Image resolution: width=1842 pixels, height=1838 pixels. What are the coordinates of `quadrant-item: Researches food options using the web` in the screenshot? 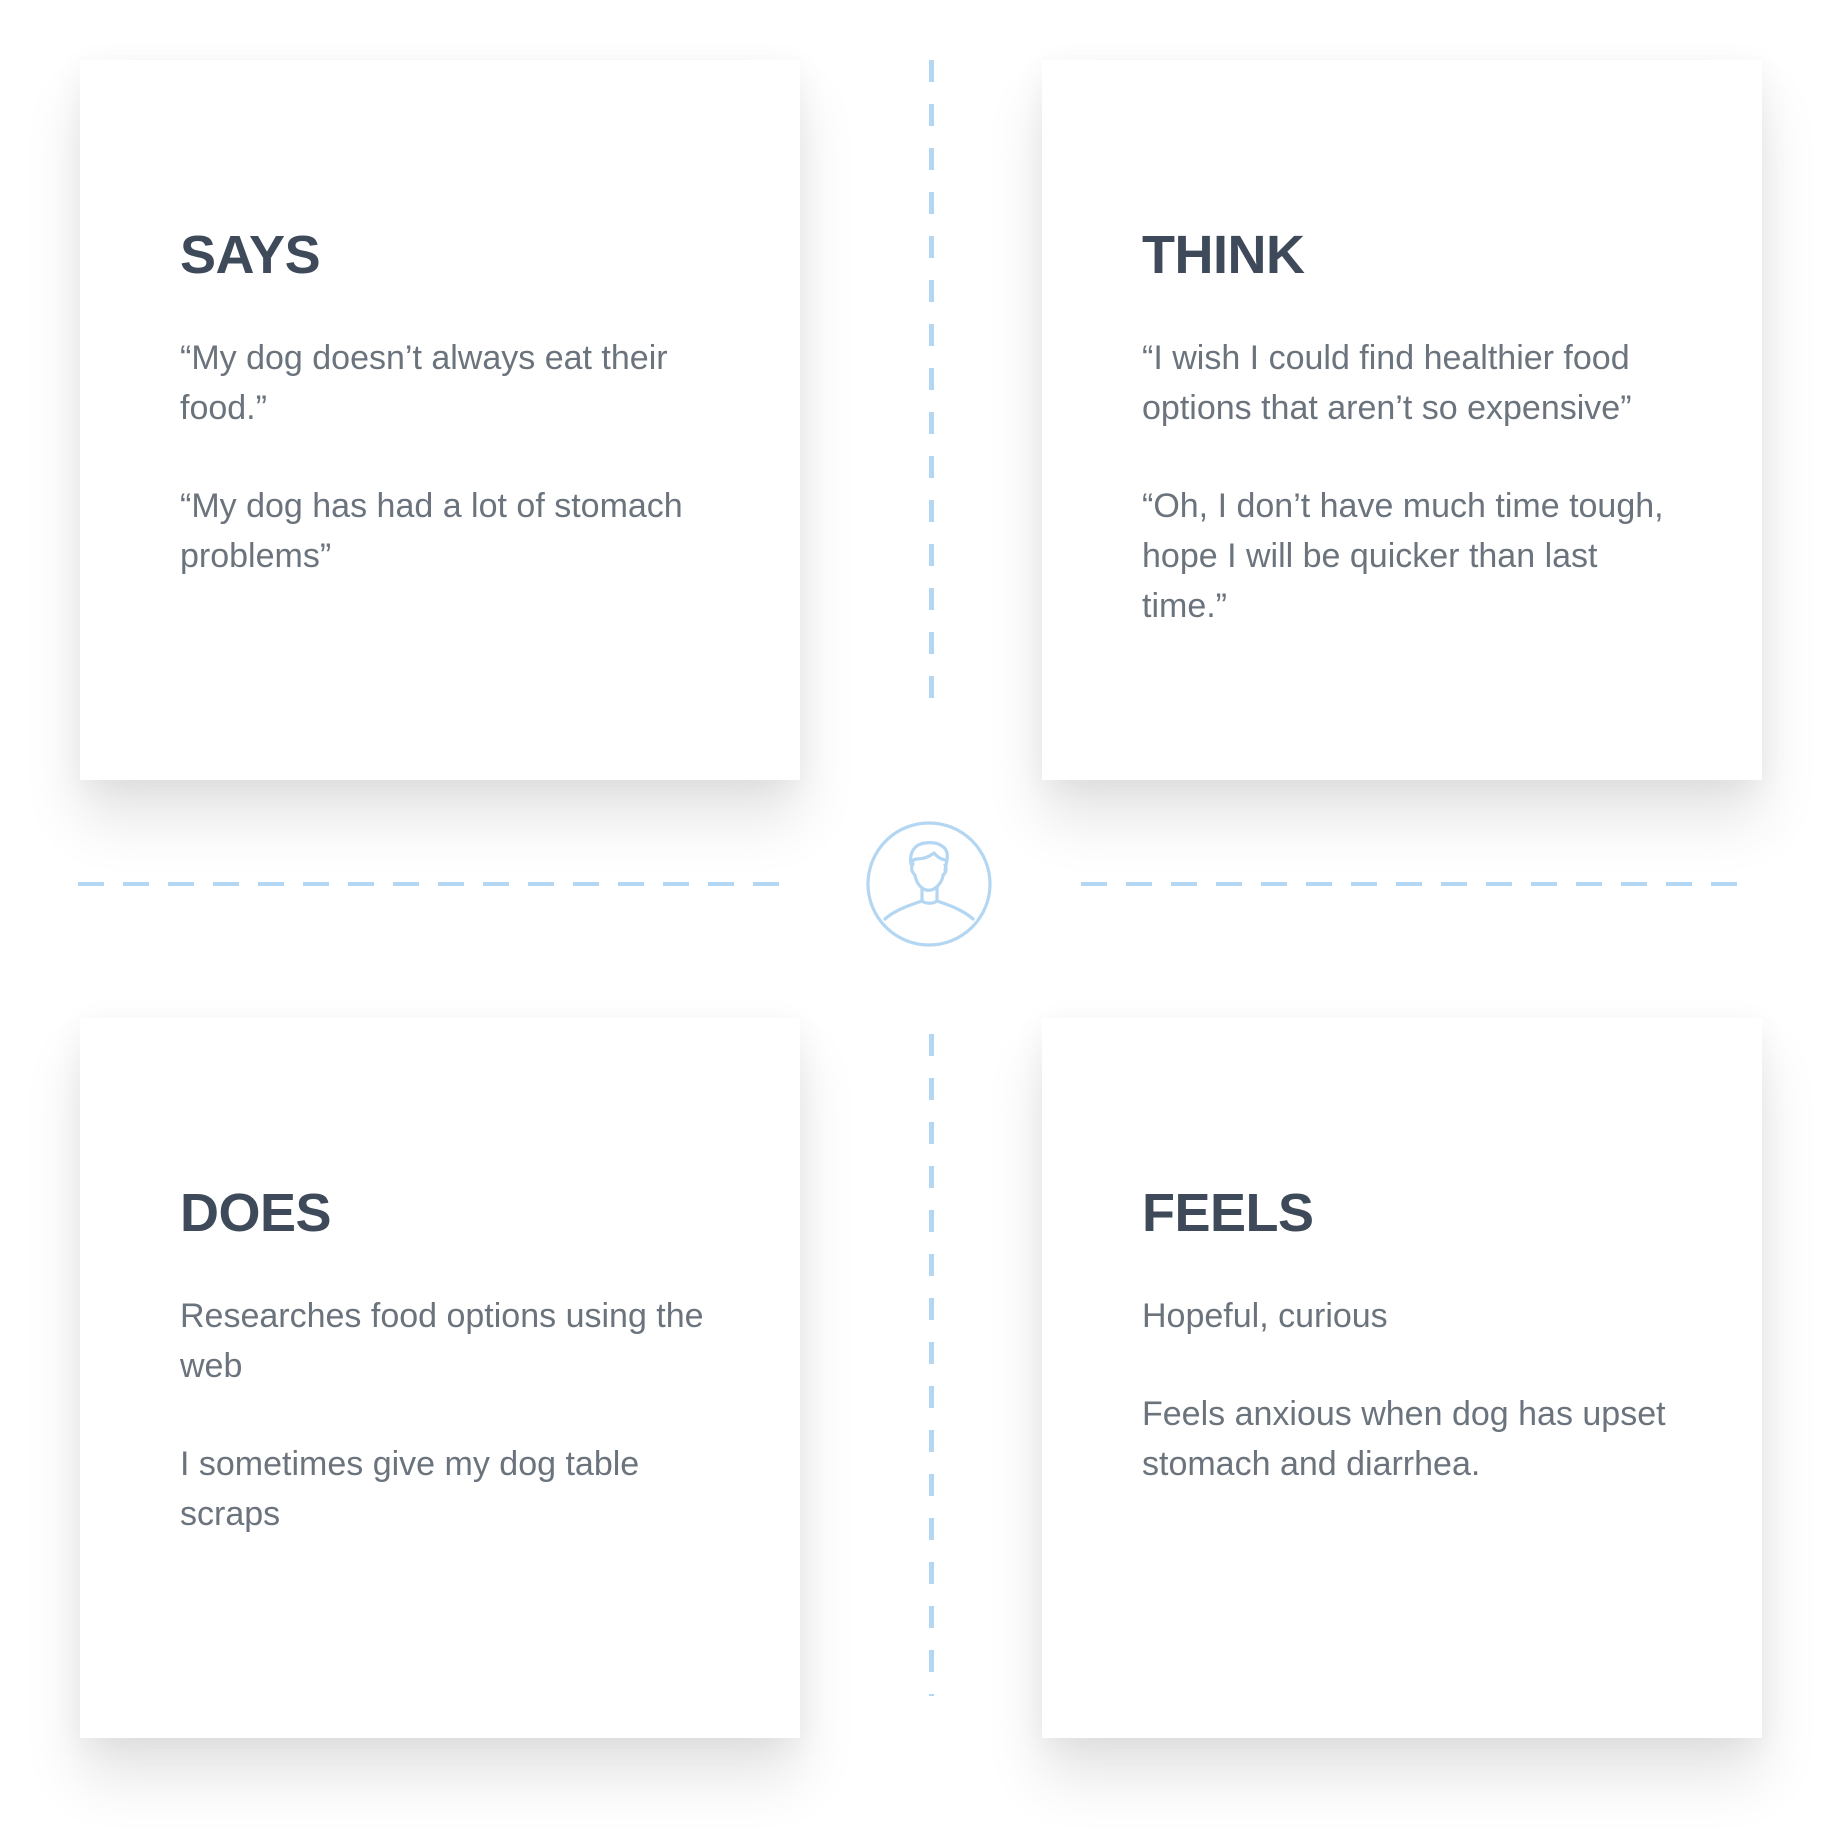 It's located at (442, 1341).